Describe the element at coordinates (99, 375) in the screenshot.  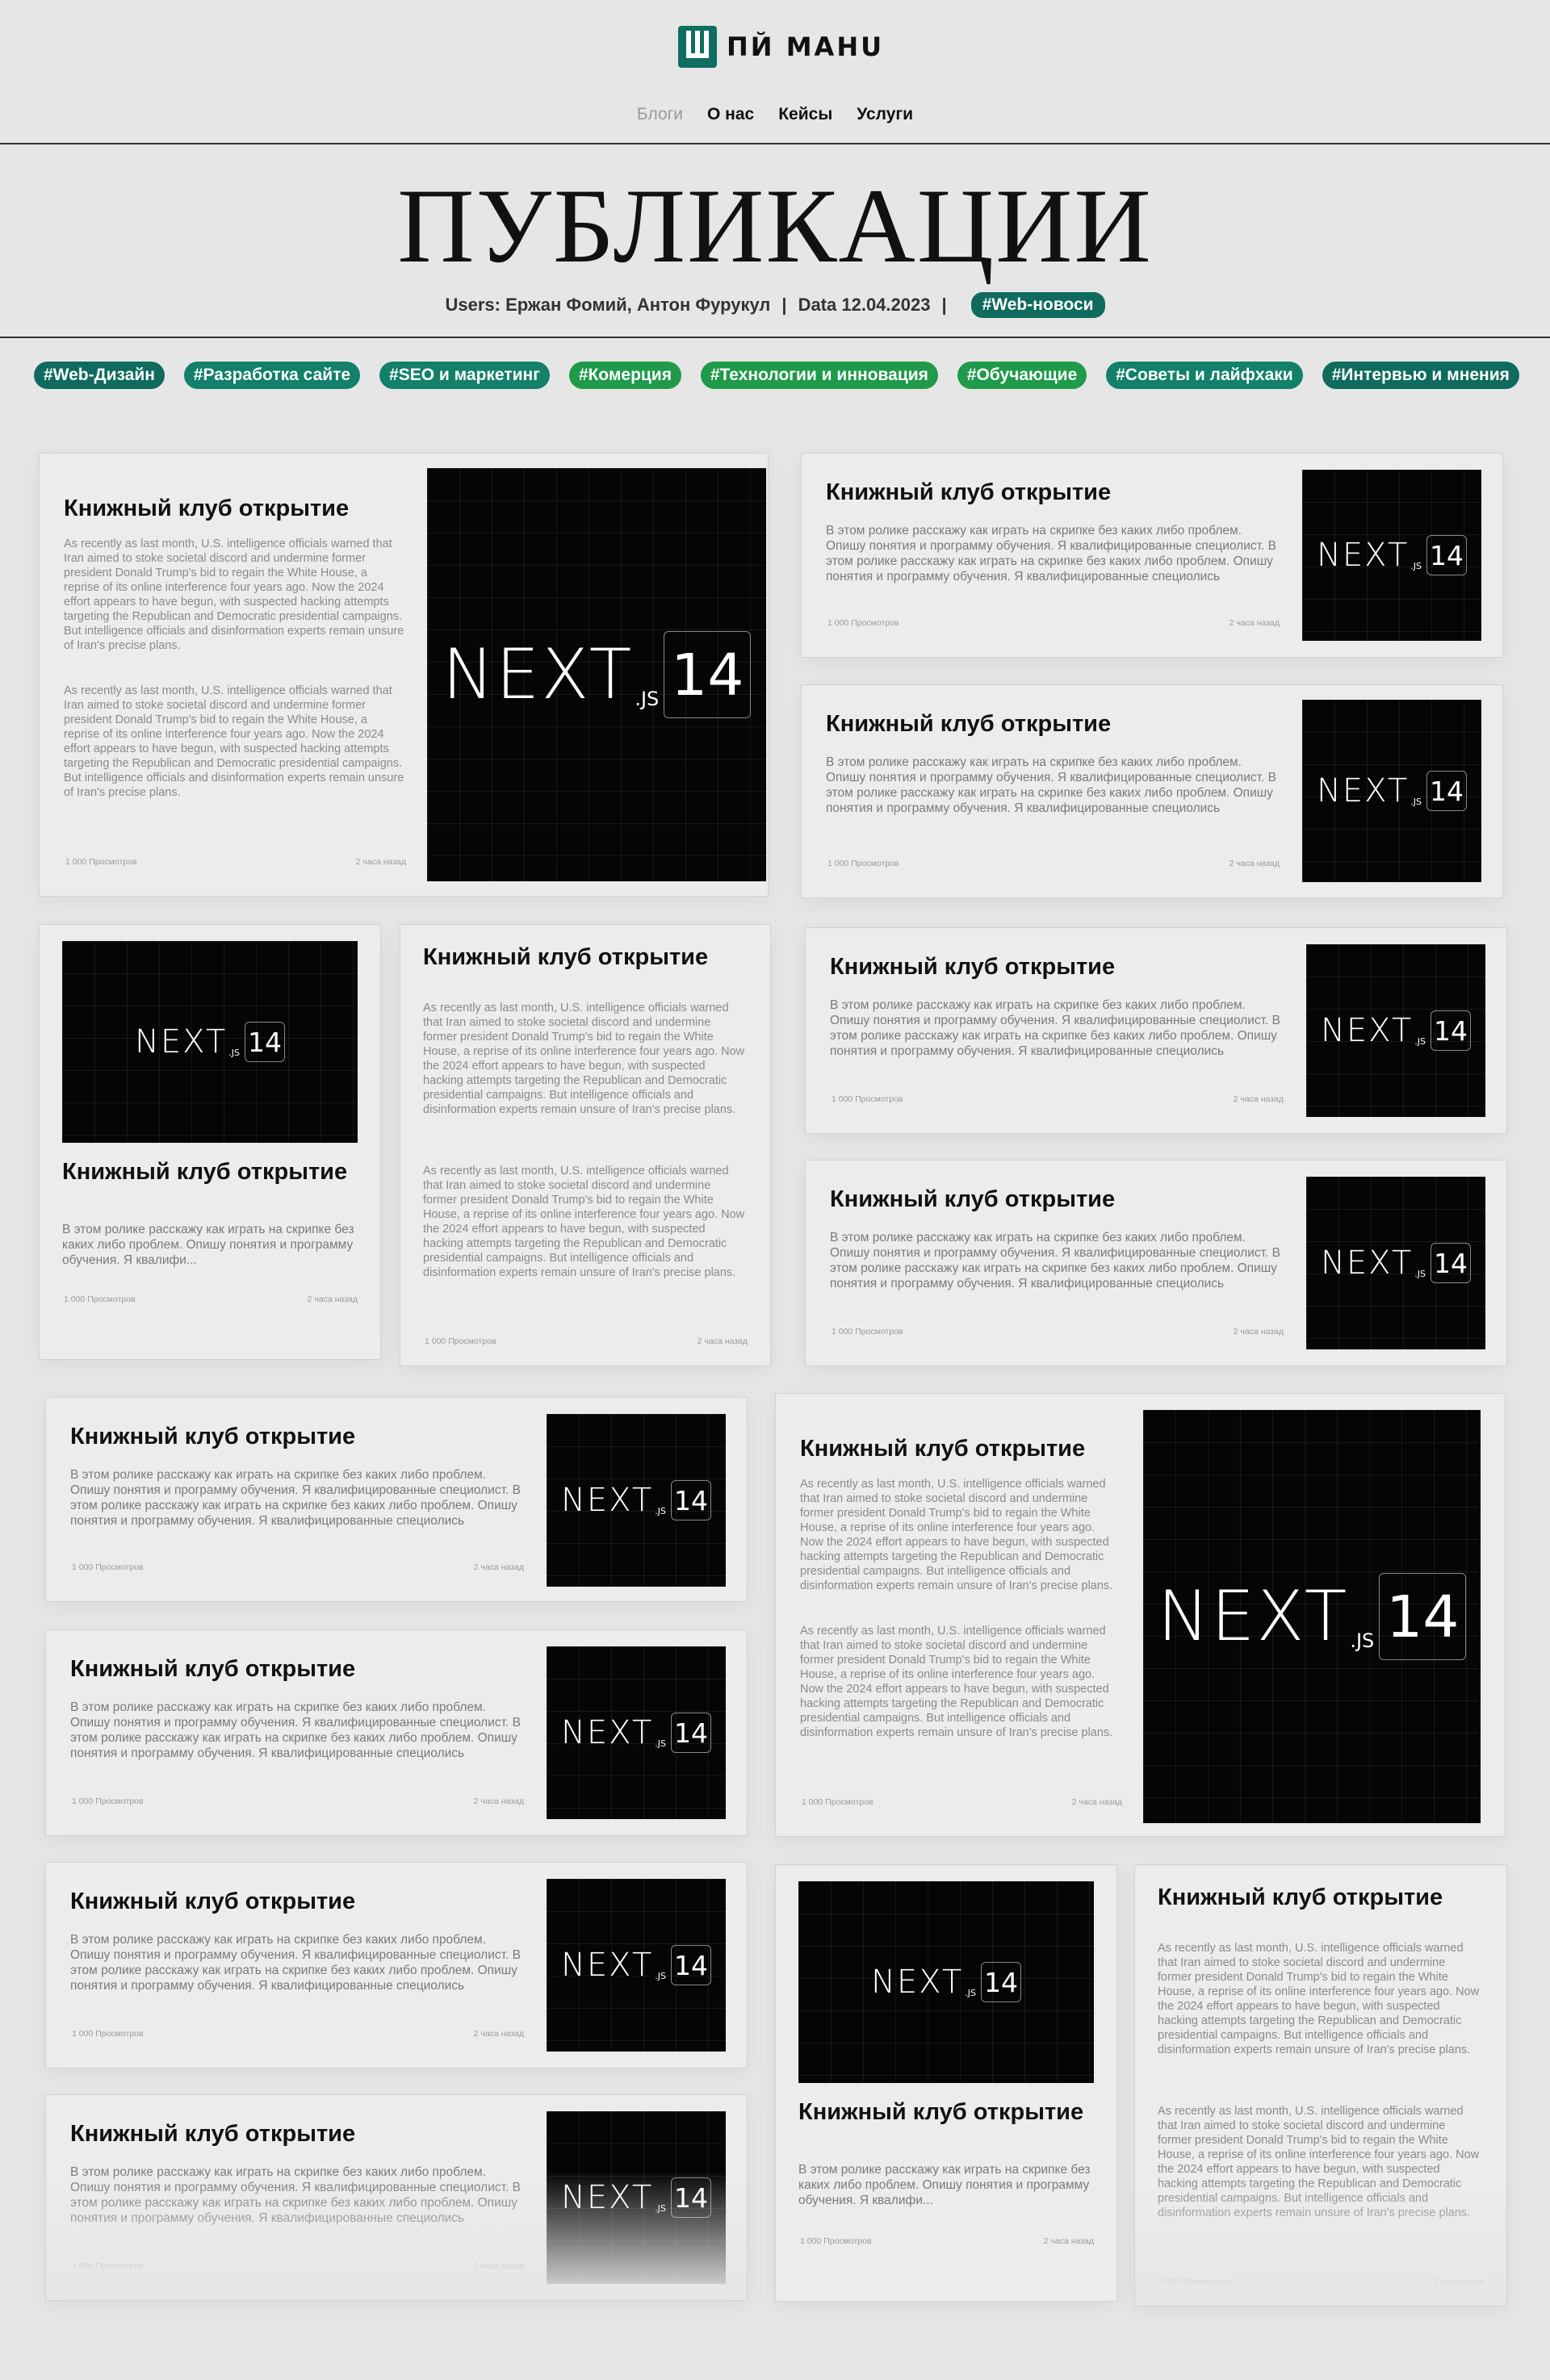
I see `tag-web-design: #Web-Дизайн` at that location.